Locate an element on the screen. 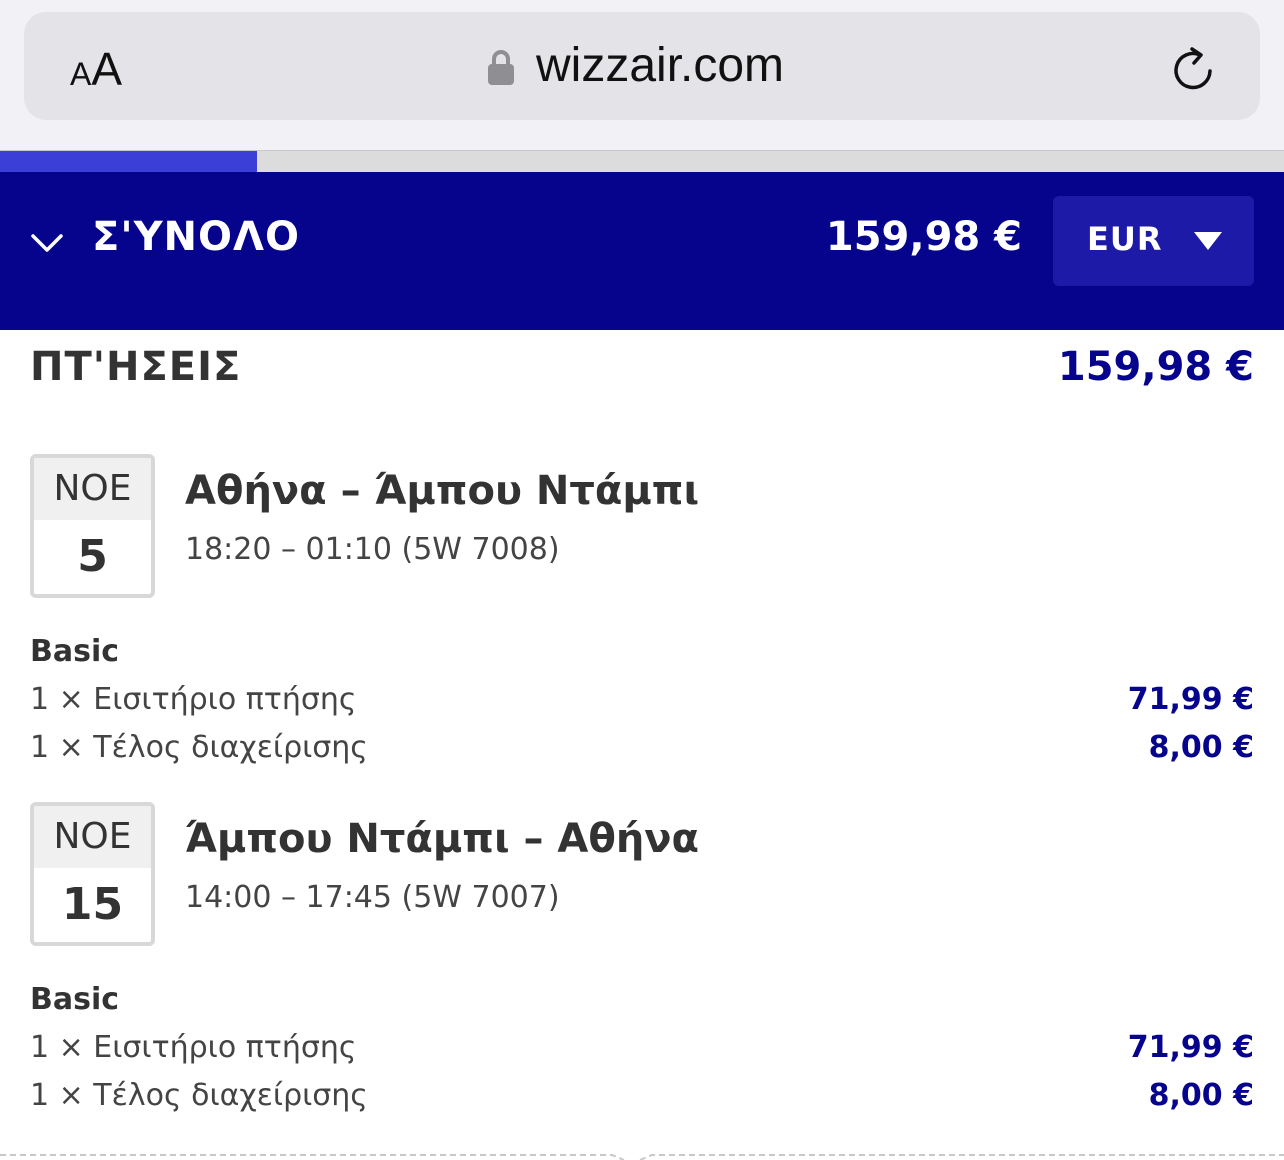  address-bar: AA wizzair.com is located at coordinates (642, 66).